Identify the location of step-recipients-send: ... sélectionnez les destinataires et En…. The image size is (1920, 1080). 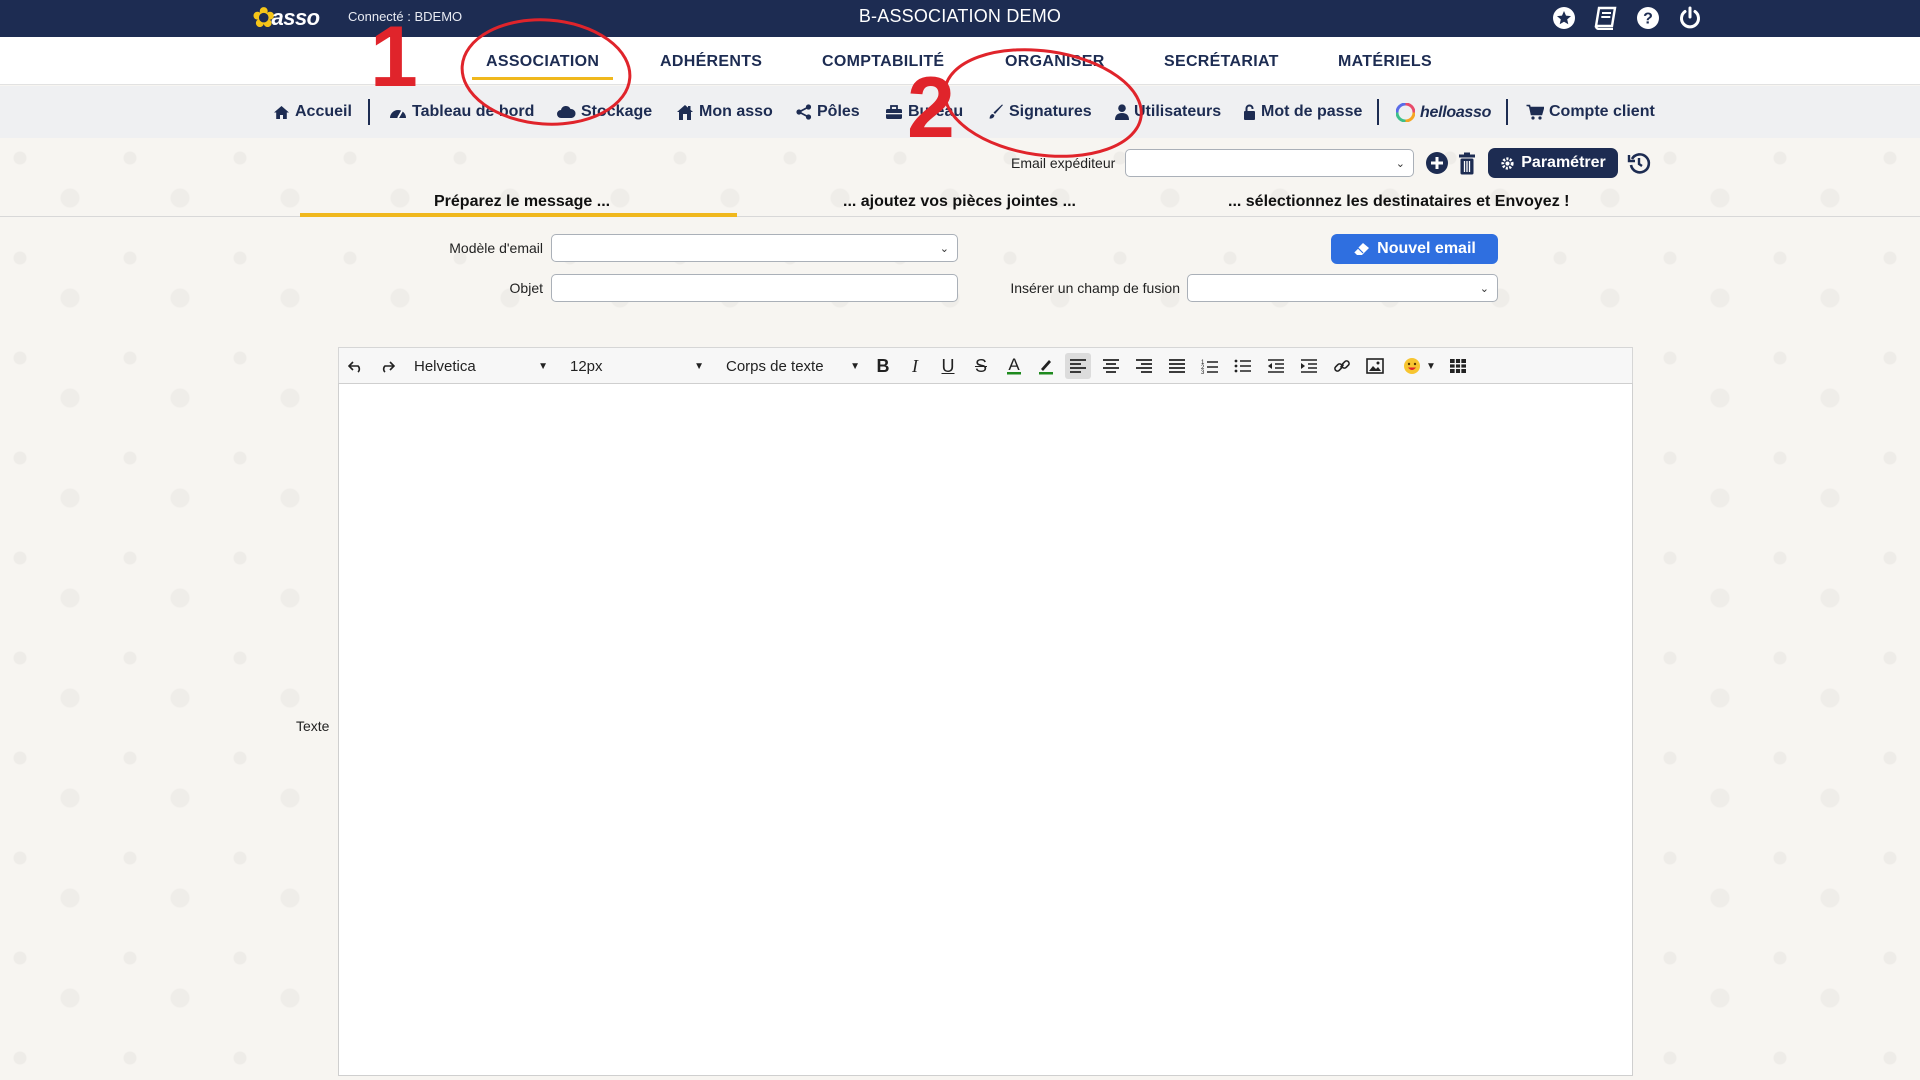
(1398, 202).